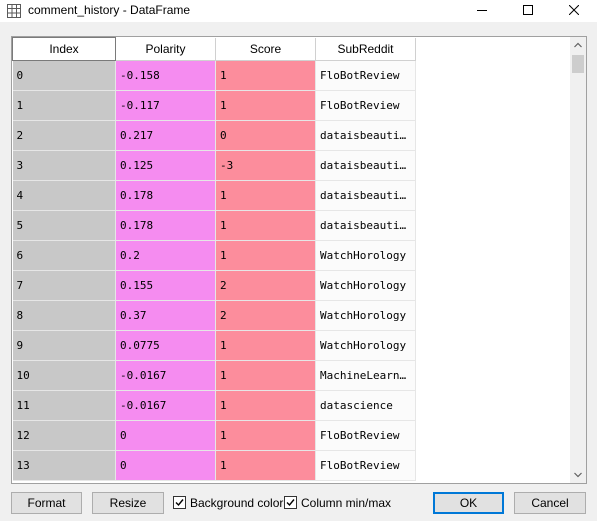 Image resolution: width=597 pixels, height=521 pixels. What do you see at coordinates (64, 195) in the screenshot?
I see `index-cell: 4` at bounding box center [64, 195].